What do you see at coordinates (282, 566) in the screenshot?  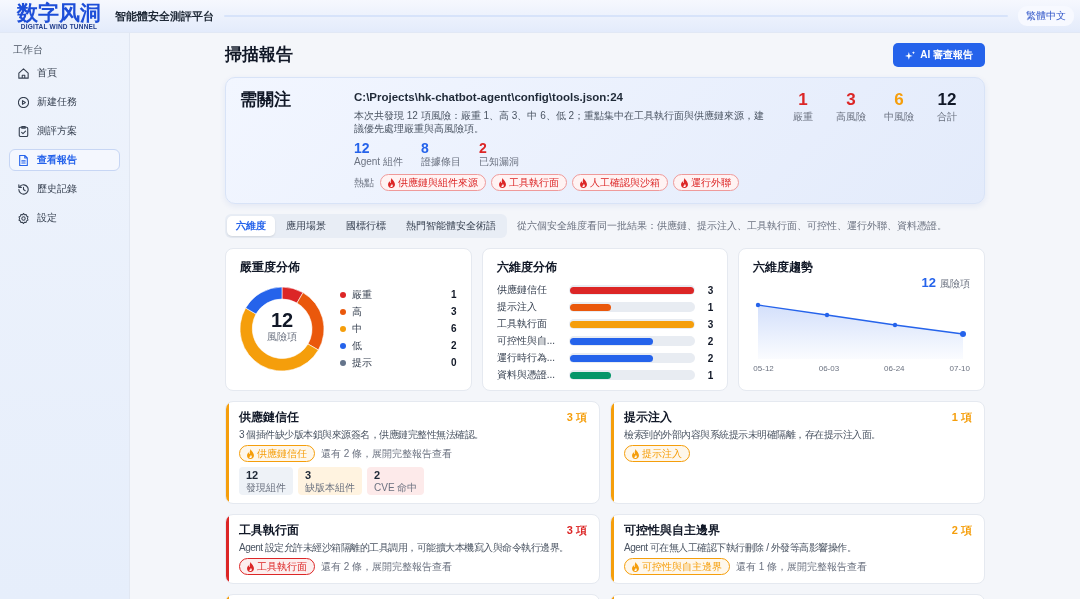 I see `finding-chip-label: 工具執行面` at bounding box center [282, 566].